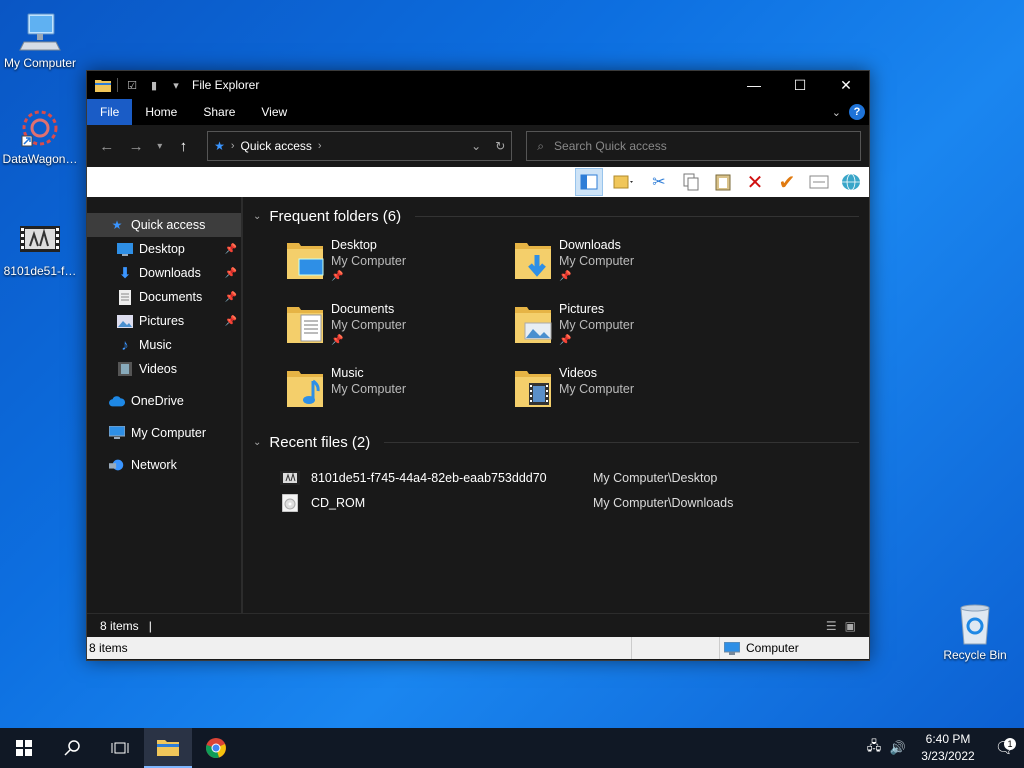 The width and height of the screenshot is (1024, 768). I want to click on folder-location: My Computer, so click(597, 325).